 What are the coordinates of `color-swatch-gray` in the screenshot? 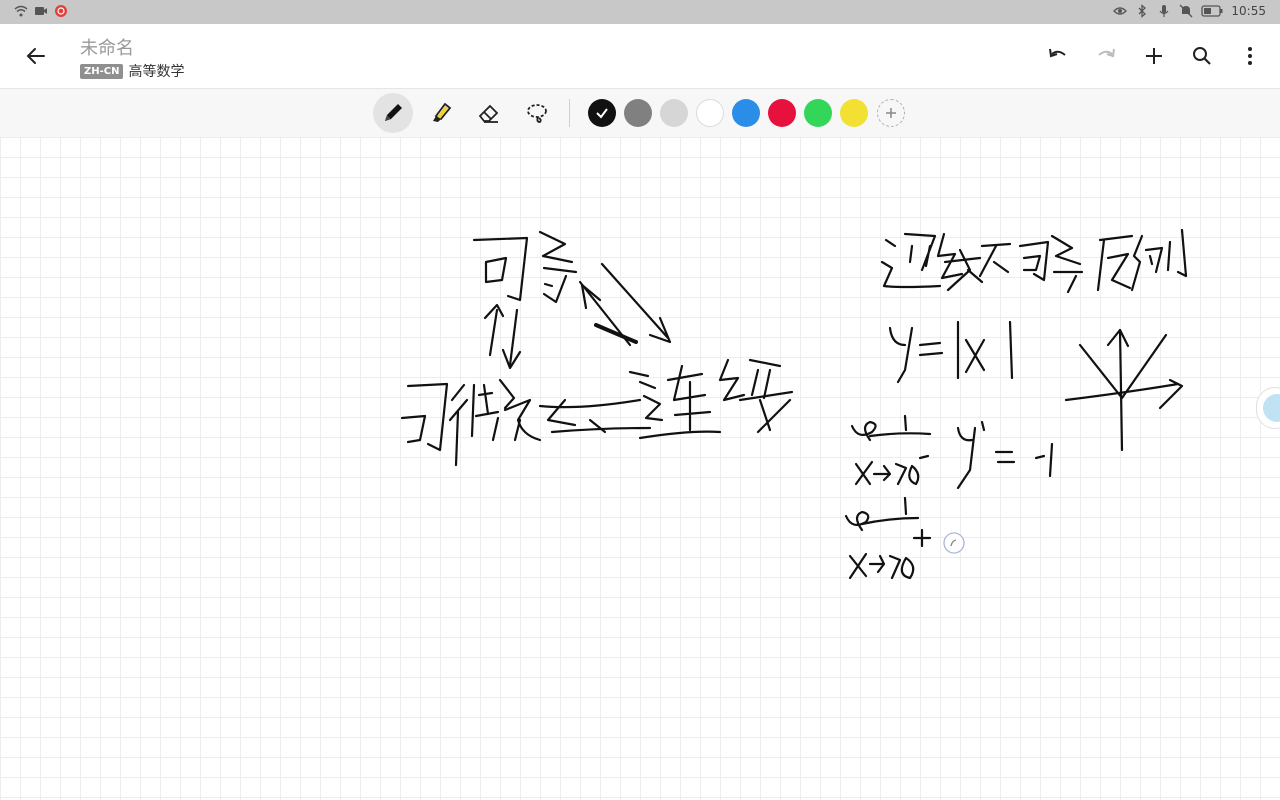 It's located at (638, 113).